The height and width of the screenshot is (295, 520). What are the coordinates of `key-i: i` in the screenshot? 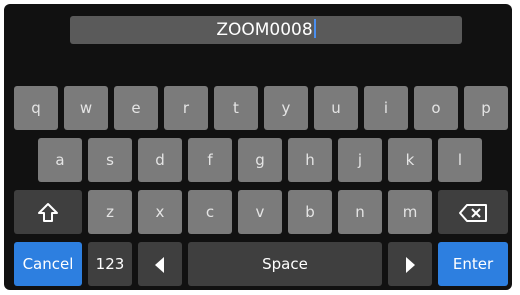 It's located at (386, 108).